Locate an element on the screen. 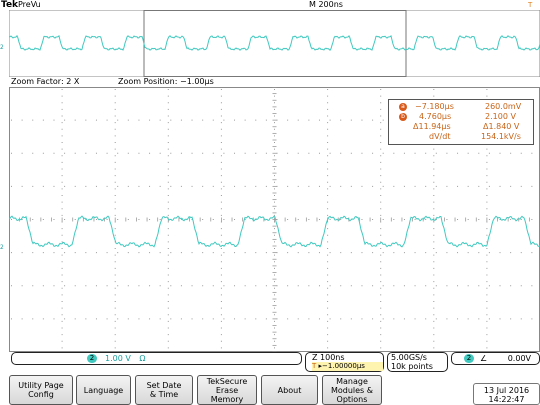  cursor-a-value: 260.0mV is located at coordinates (503, 106).